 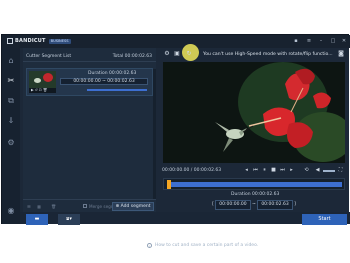 What do you see at coordinates (154, 134) in the screenshot?
I see `segment-list-scrollbar` at bounding box center [154, 134].